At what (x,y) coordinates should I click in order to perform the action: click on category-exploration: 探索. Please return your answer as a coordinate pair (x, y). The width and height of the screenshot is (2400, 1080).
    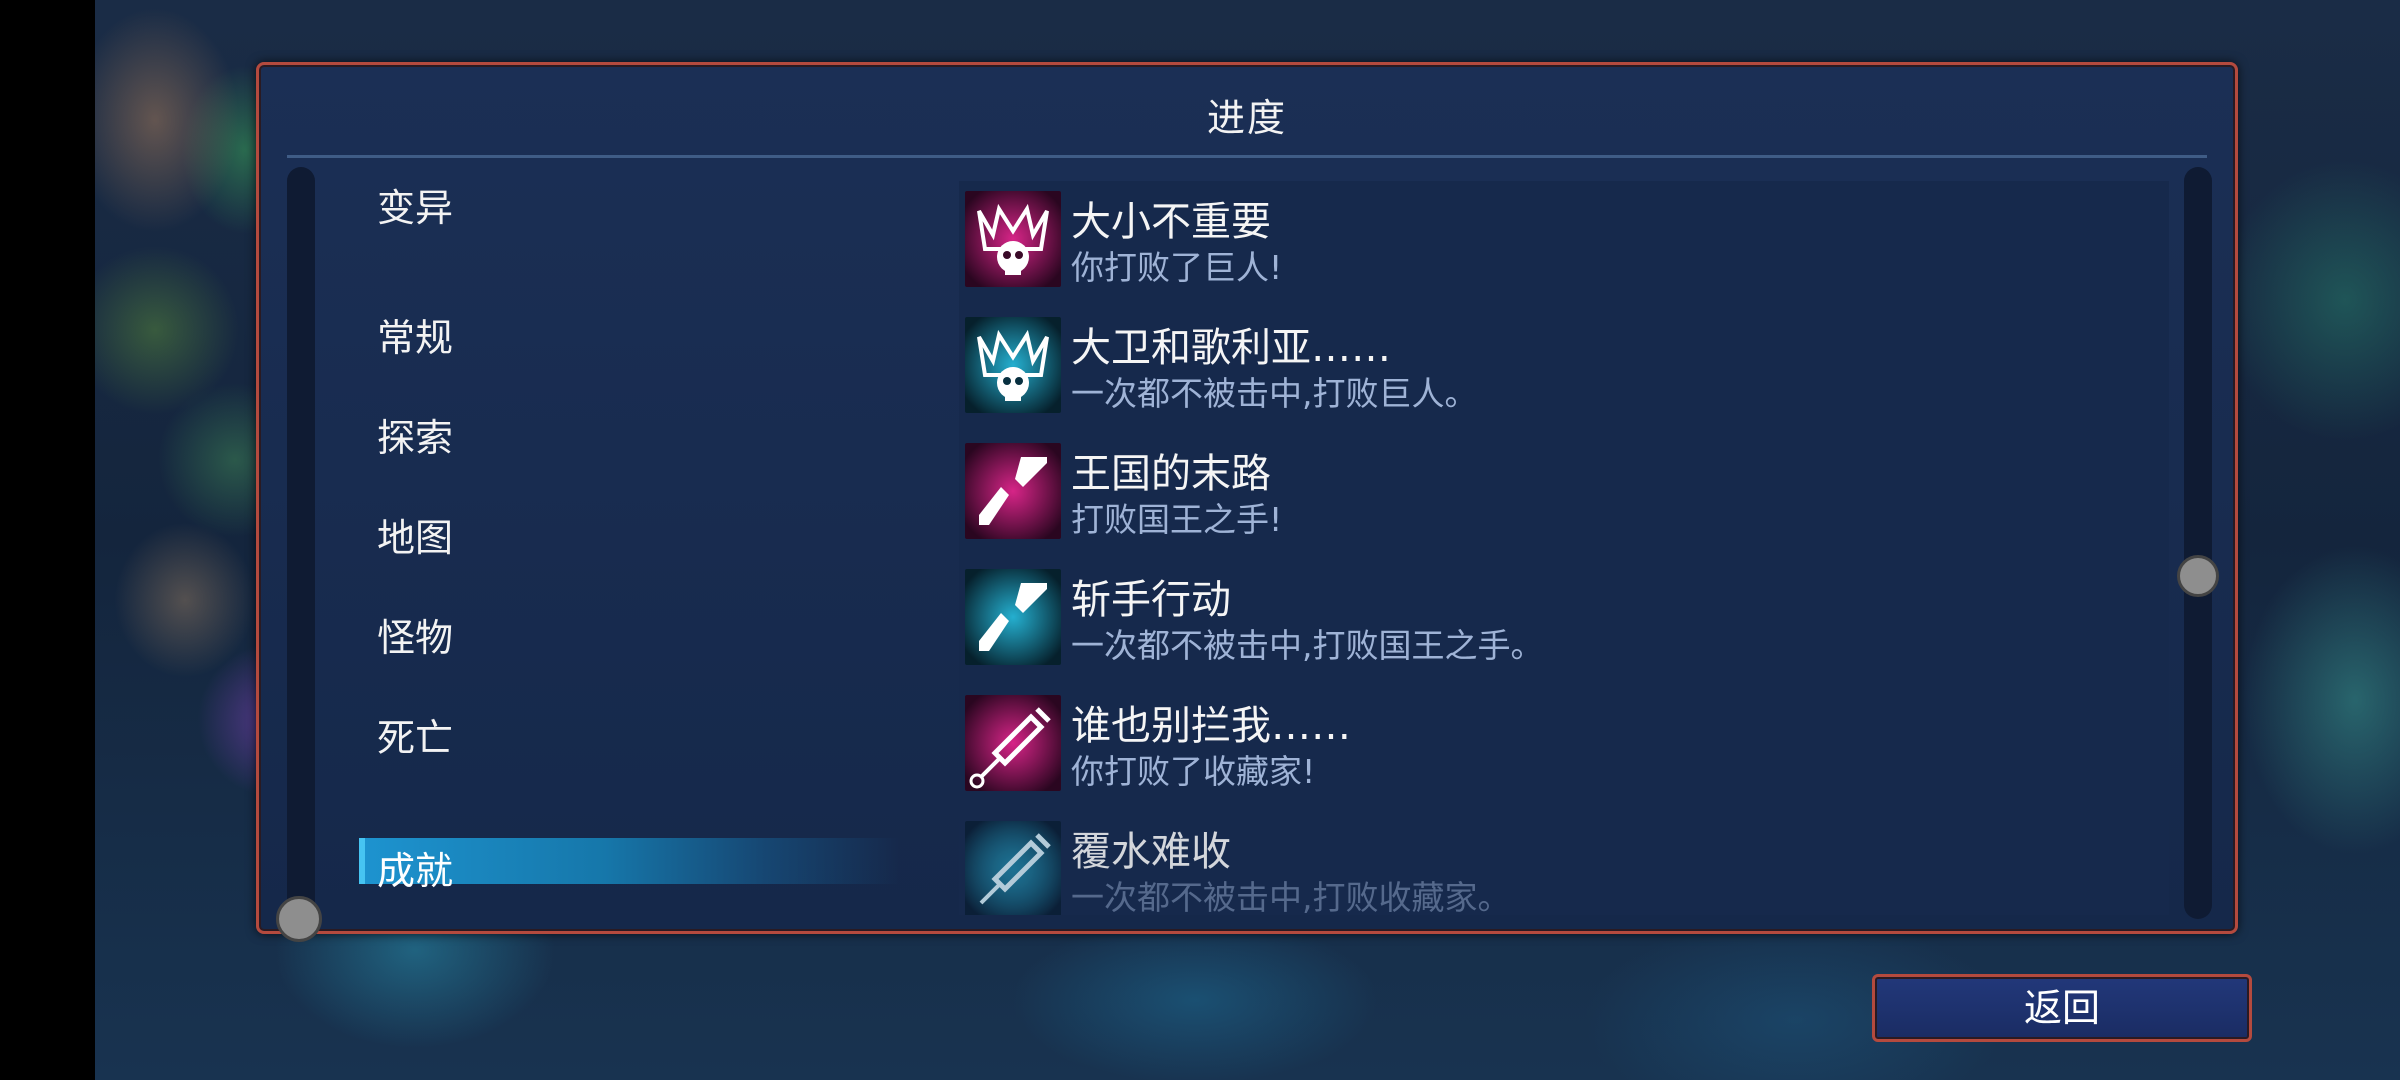
    Looking at the image, I should click on (415, 434).